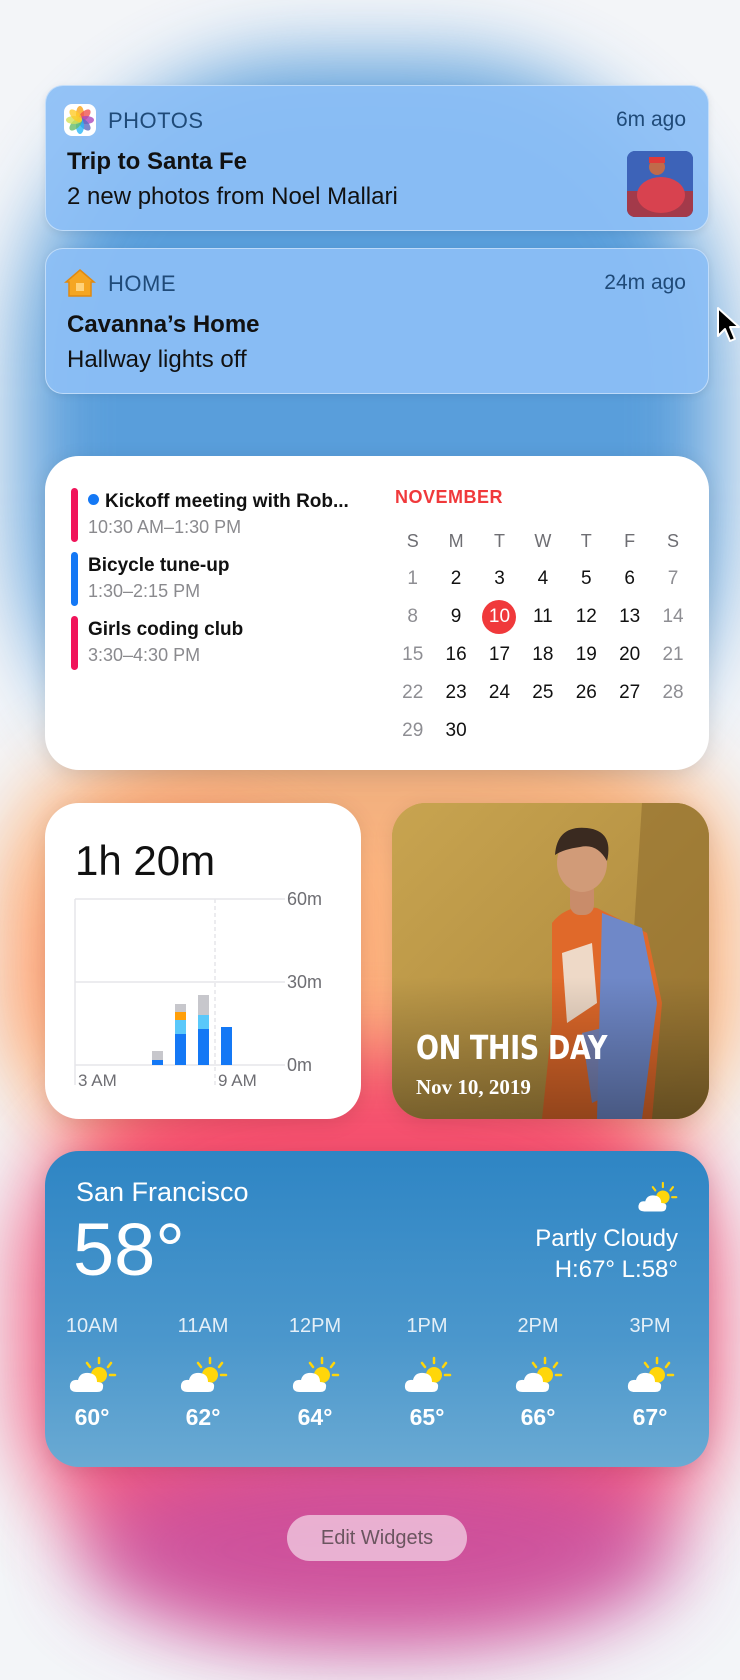 Image resolution: width=740 pixels, height=1680 pixels. I want to click on forecast-hour: 10AM, so click(92, 1326).